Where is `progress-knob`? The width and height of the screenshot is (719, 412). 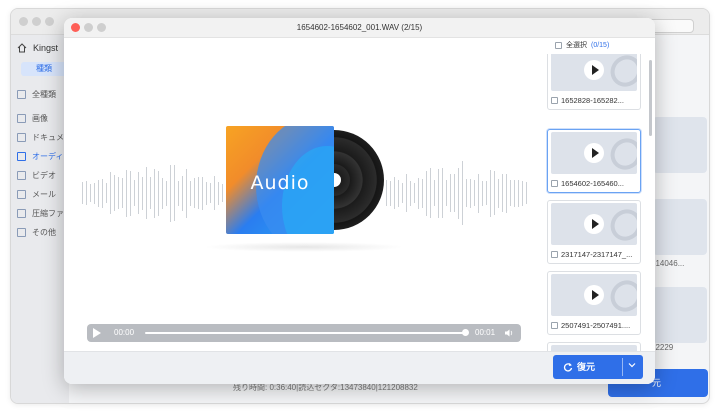
progress-knob is located at coordinates (465, 332).